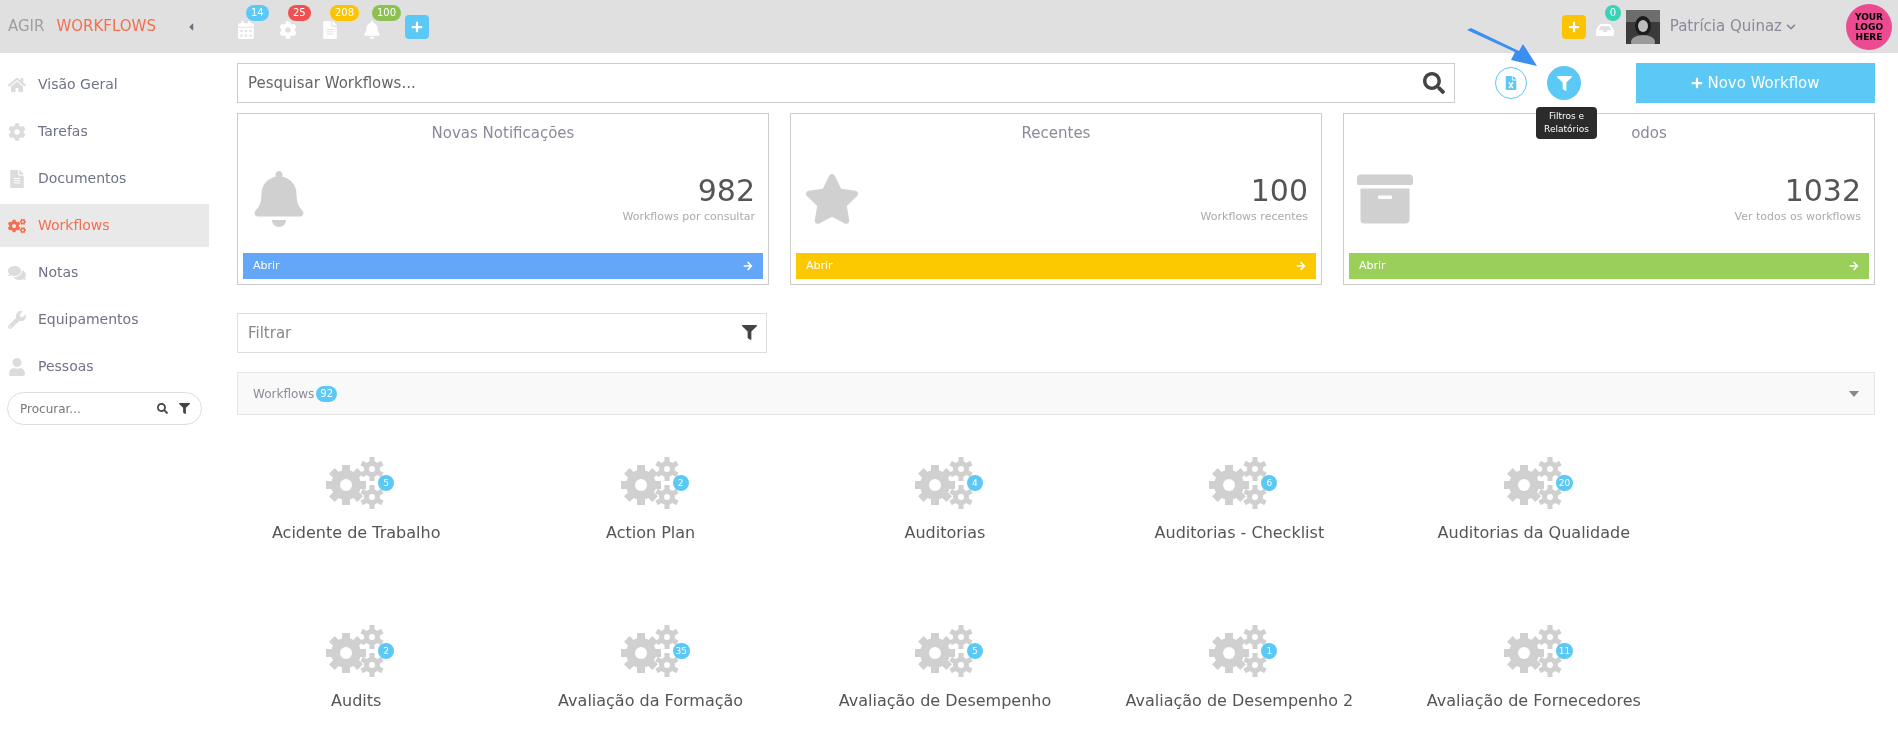 The width and height of the screenshot is (1898, 738). What do you see at coordinates (650, 675) in the screenshot?
I see `workflow-tile: 35 Avaliação da Formação` at bounding box center [650, 675].